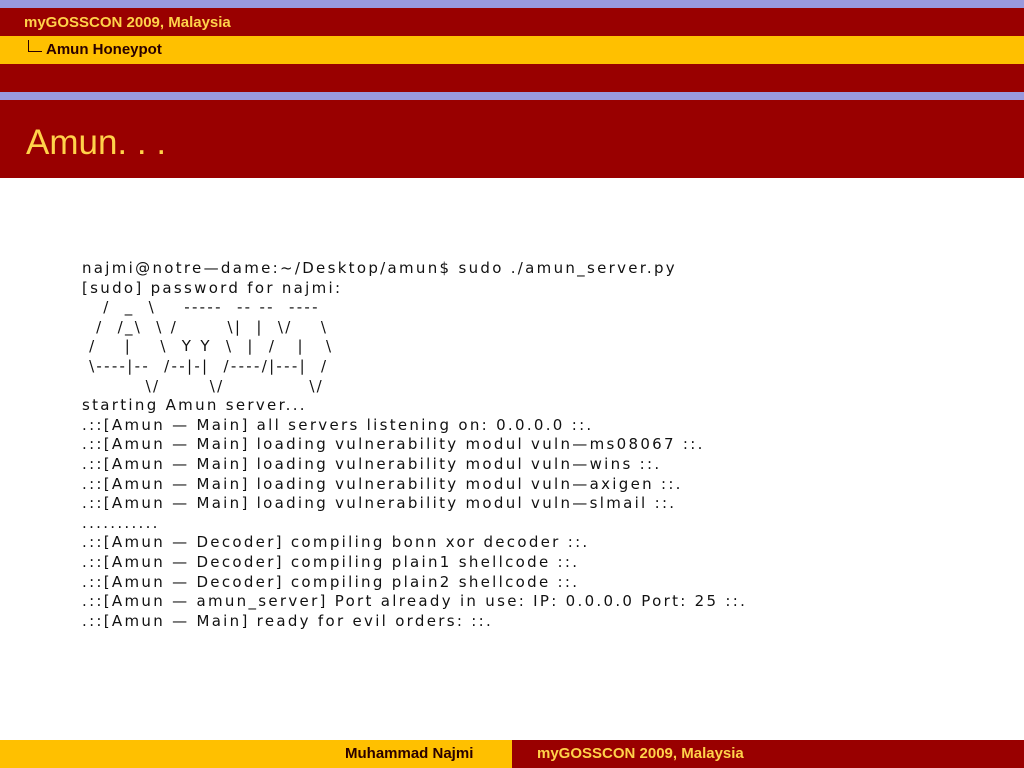 Image resolution: width=1024 pixels, height=768 pixels. What do you see at coordinates (35, 45) in the screenshot?
I see `tree-branch-icon` at bounding box center [35, 45].